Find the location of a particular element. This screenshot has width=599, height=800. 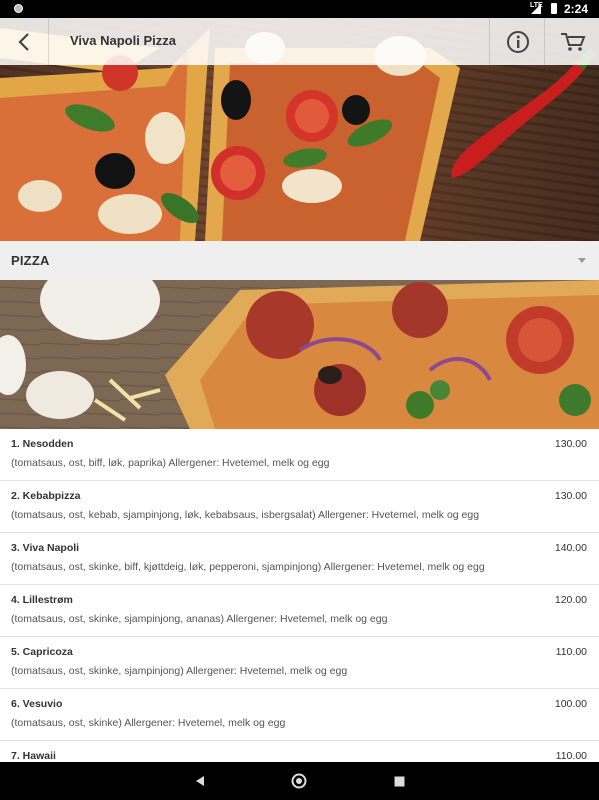

cart-icon is located at coordinates (572, 41).